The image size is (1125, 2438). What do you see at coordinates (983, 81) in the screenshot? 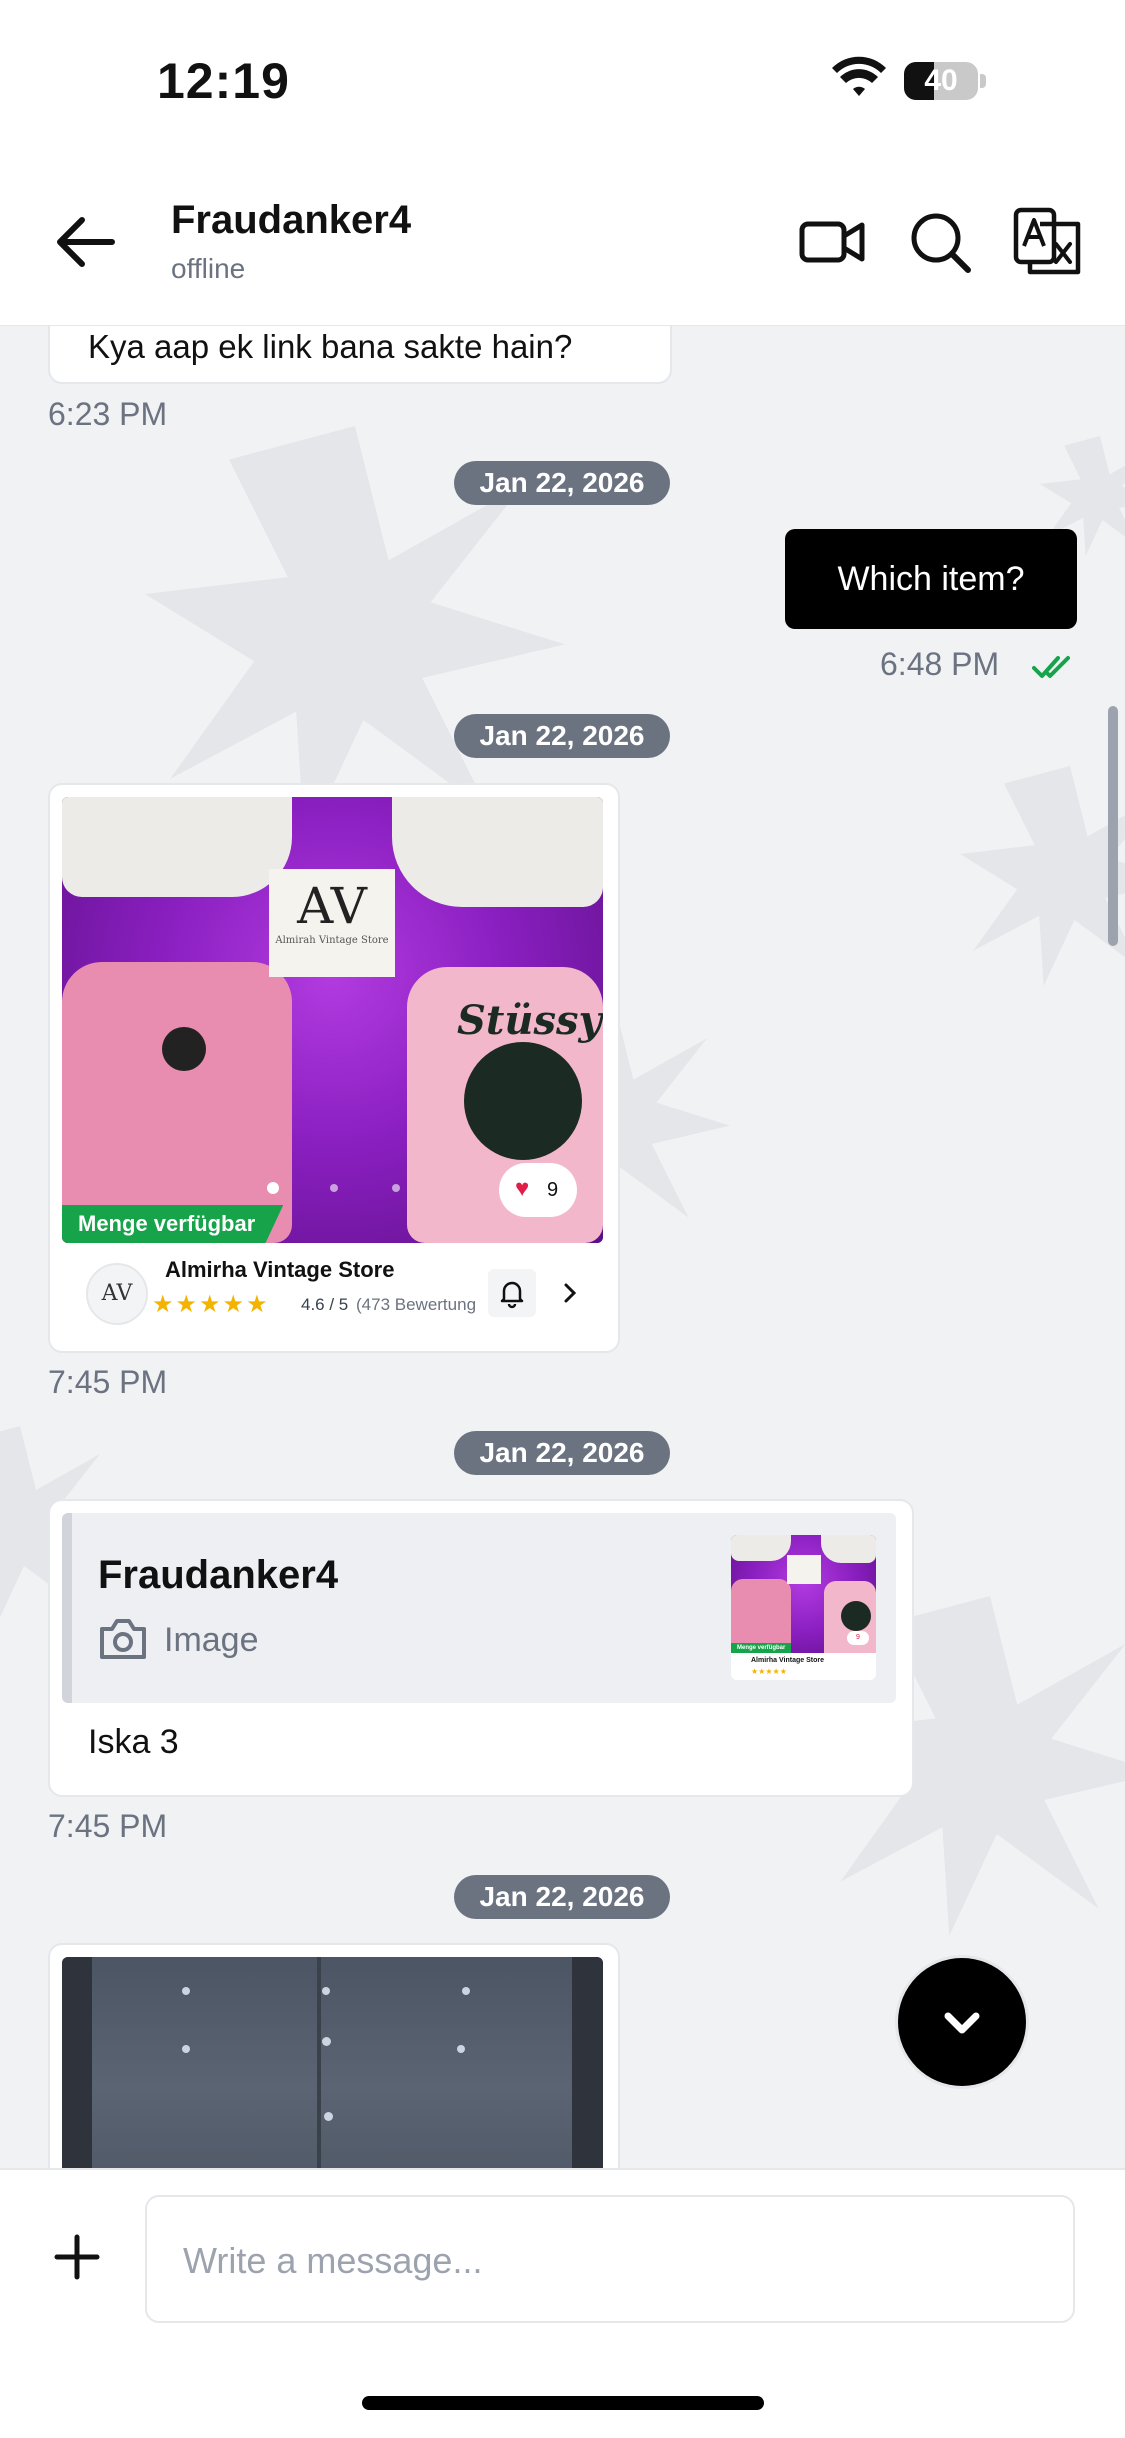
I see `battery-cap` at bounding box center [983, 81].